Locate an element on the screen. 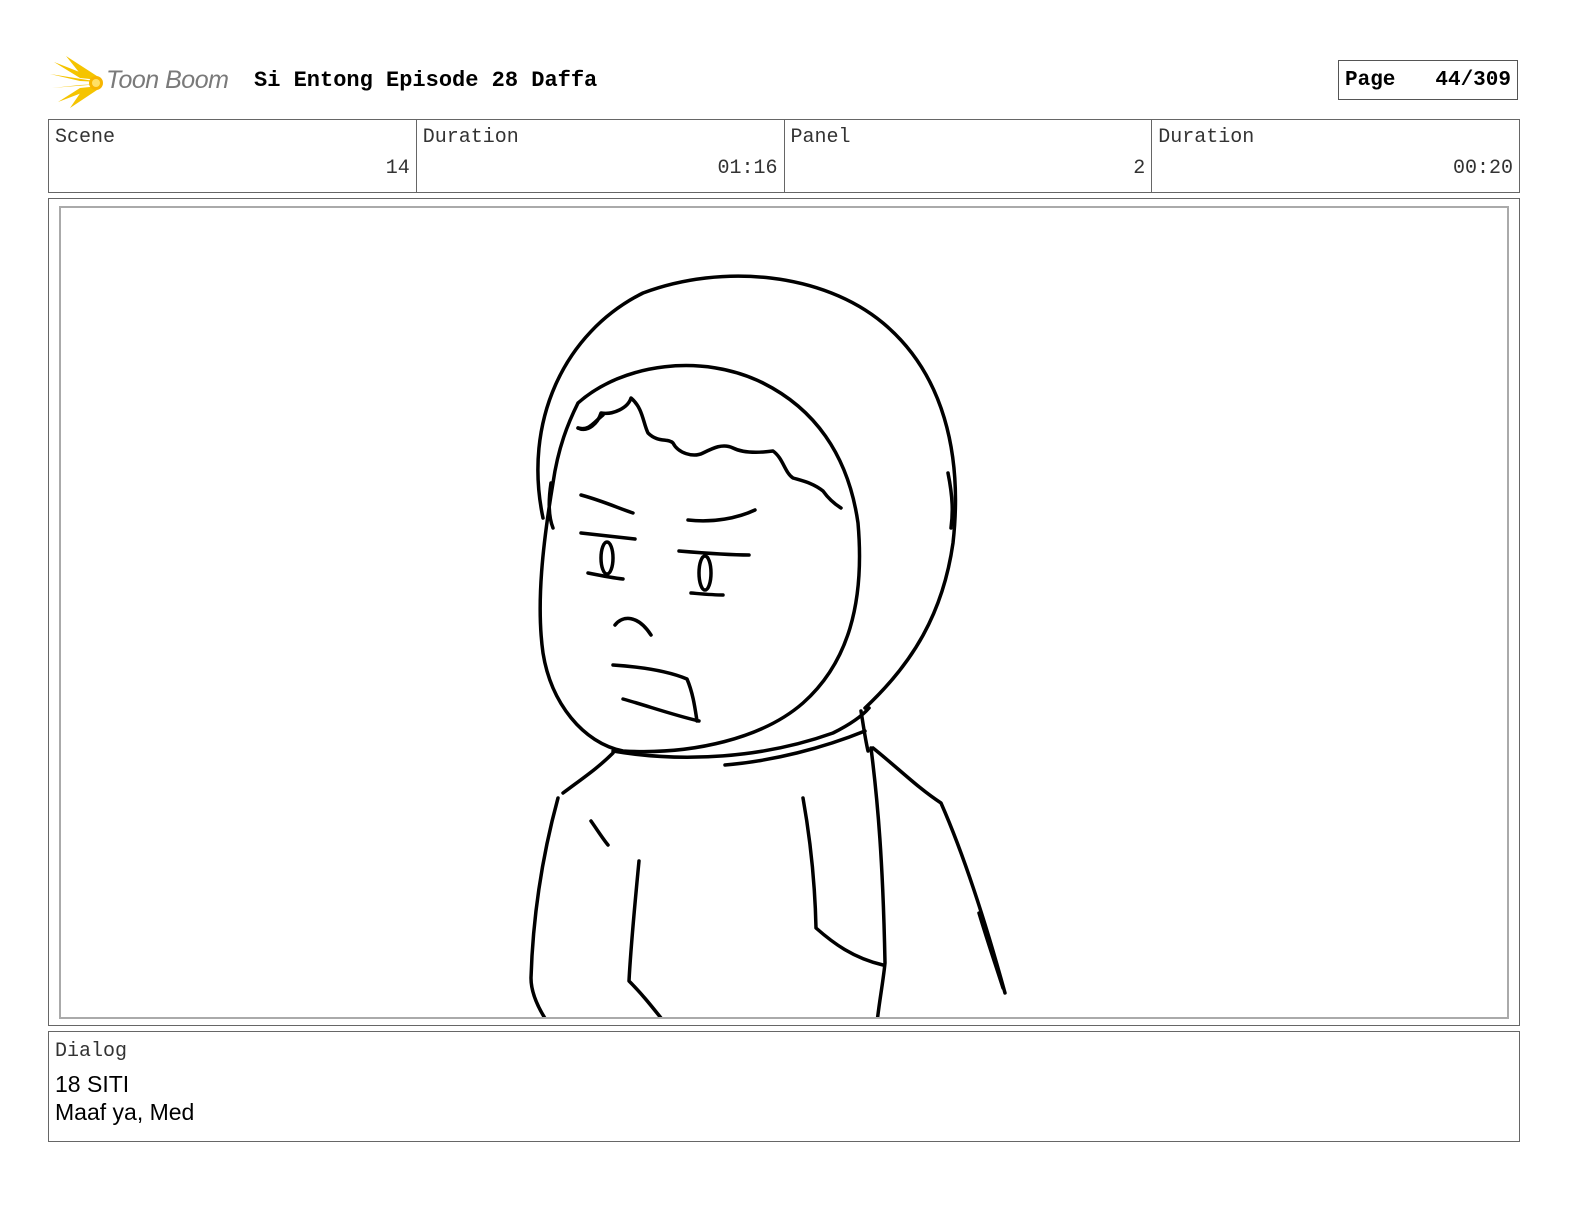  panel-label: Panel is located at coordinates (820, 137).